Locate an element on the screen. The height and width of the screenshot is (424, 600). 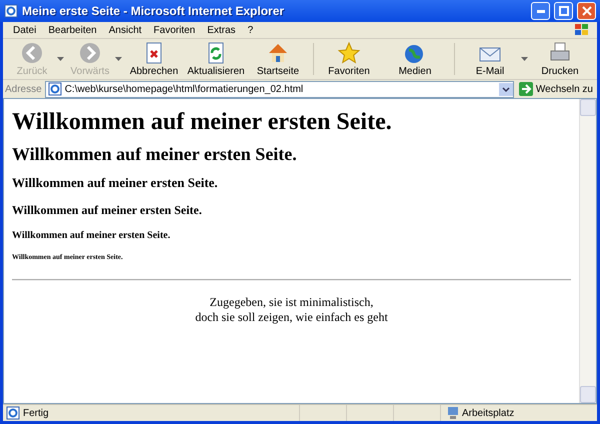
close-icon is located at coordinates (587, 11).